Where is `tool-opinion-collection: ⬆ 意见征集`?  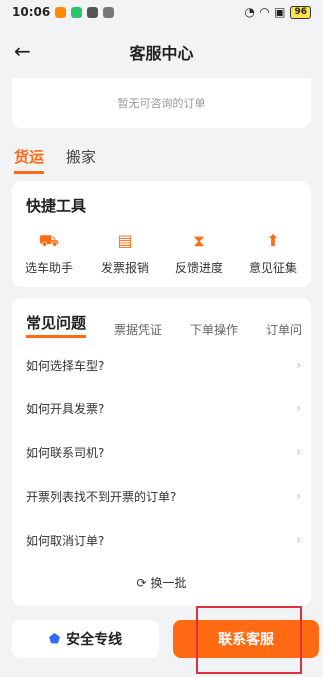
tool-opinion-collection: ⬆ 意见征集 is located at coordinates (273, 253).